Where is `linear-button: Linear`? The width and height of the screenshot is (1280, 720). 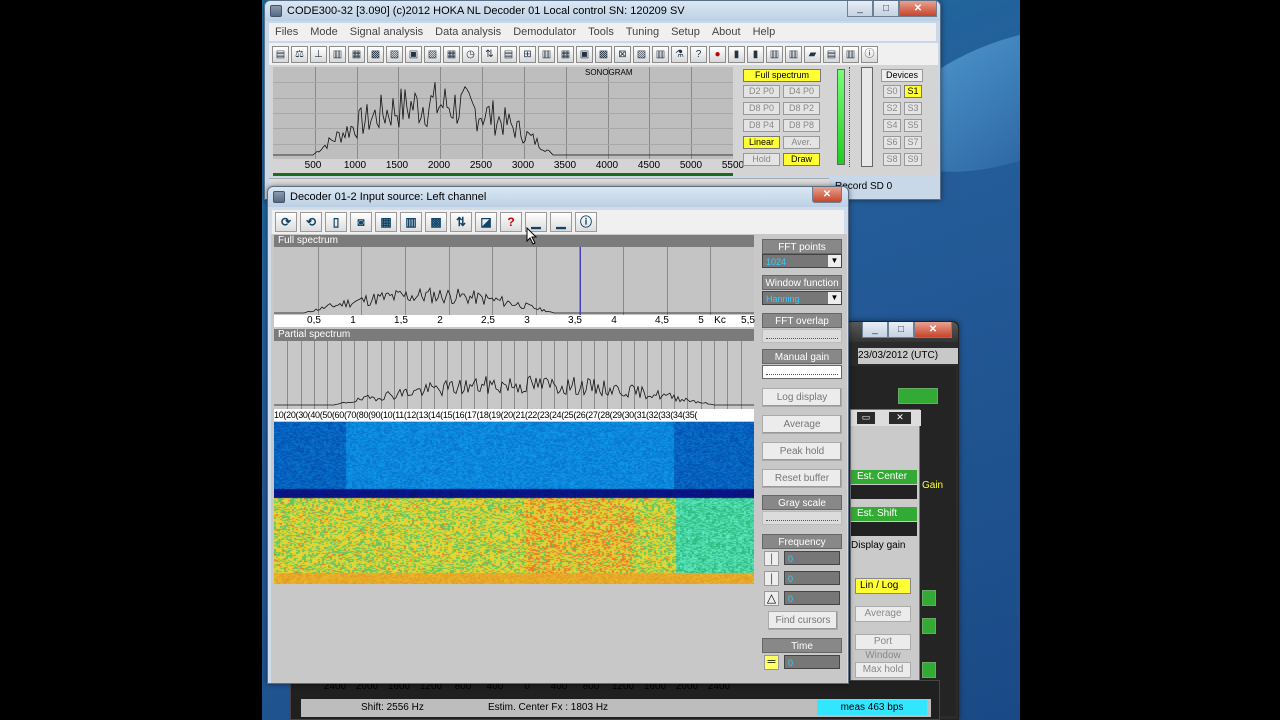 linear-button: Linear is located at coordinates (761, 142).